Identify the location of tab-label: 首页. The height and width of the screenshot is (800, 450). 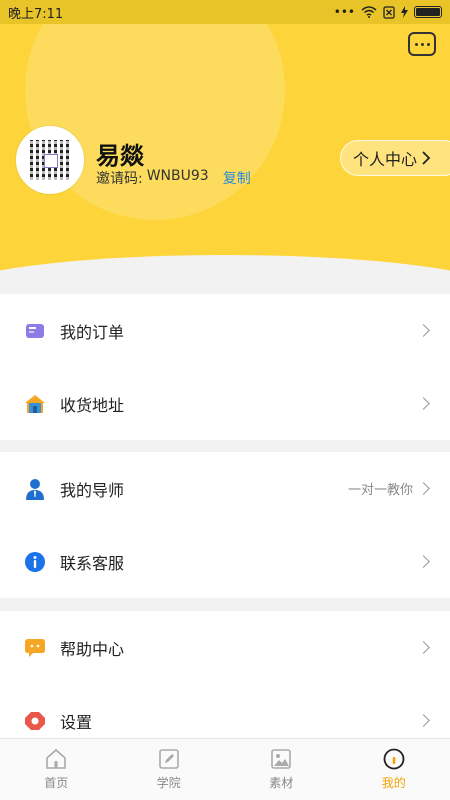
(56, 783).